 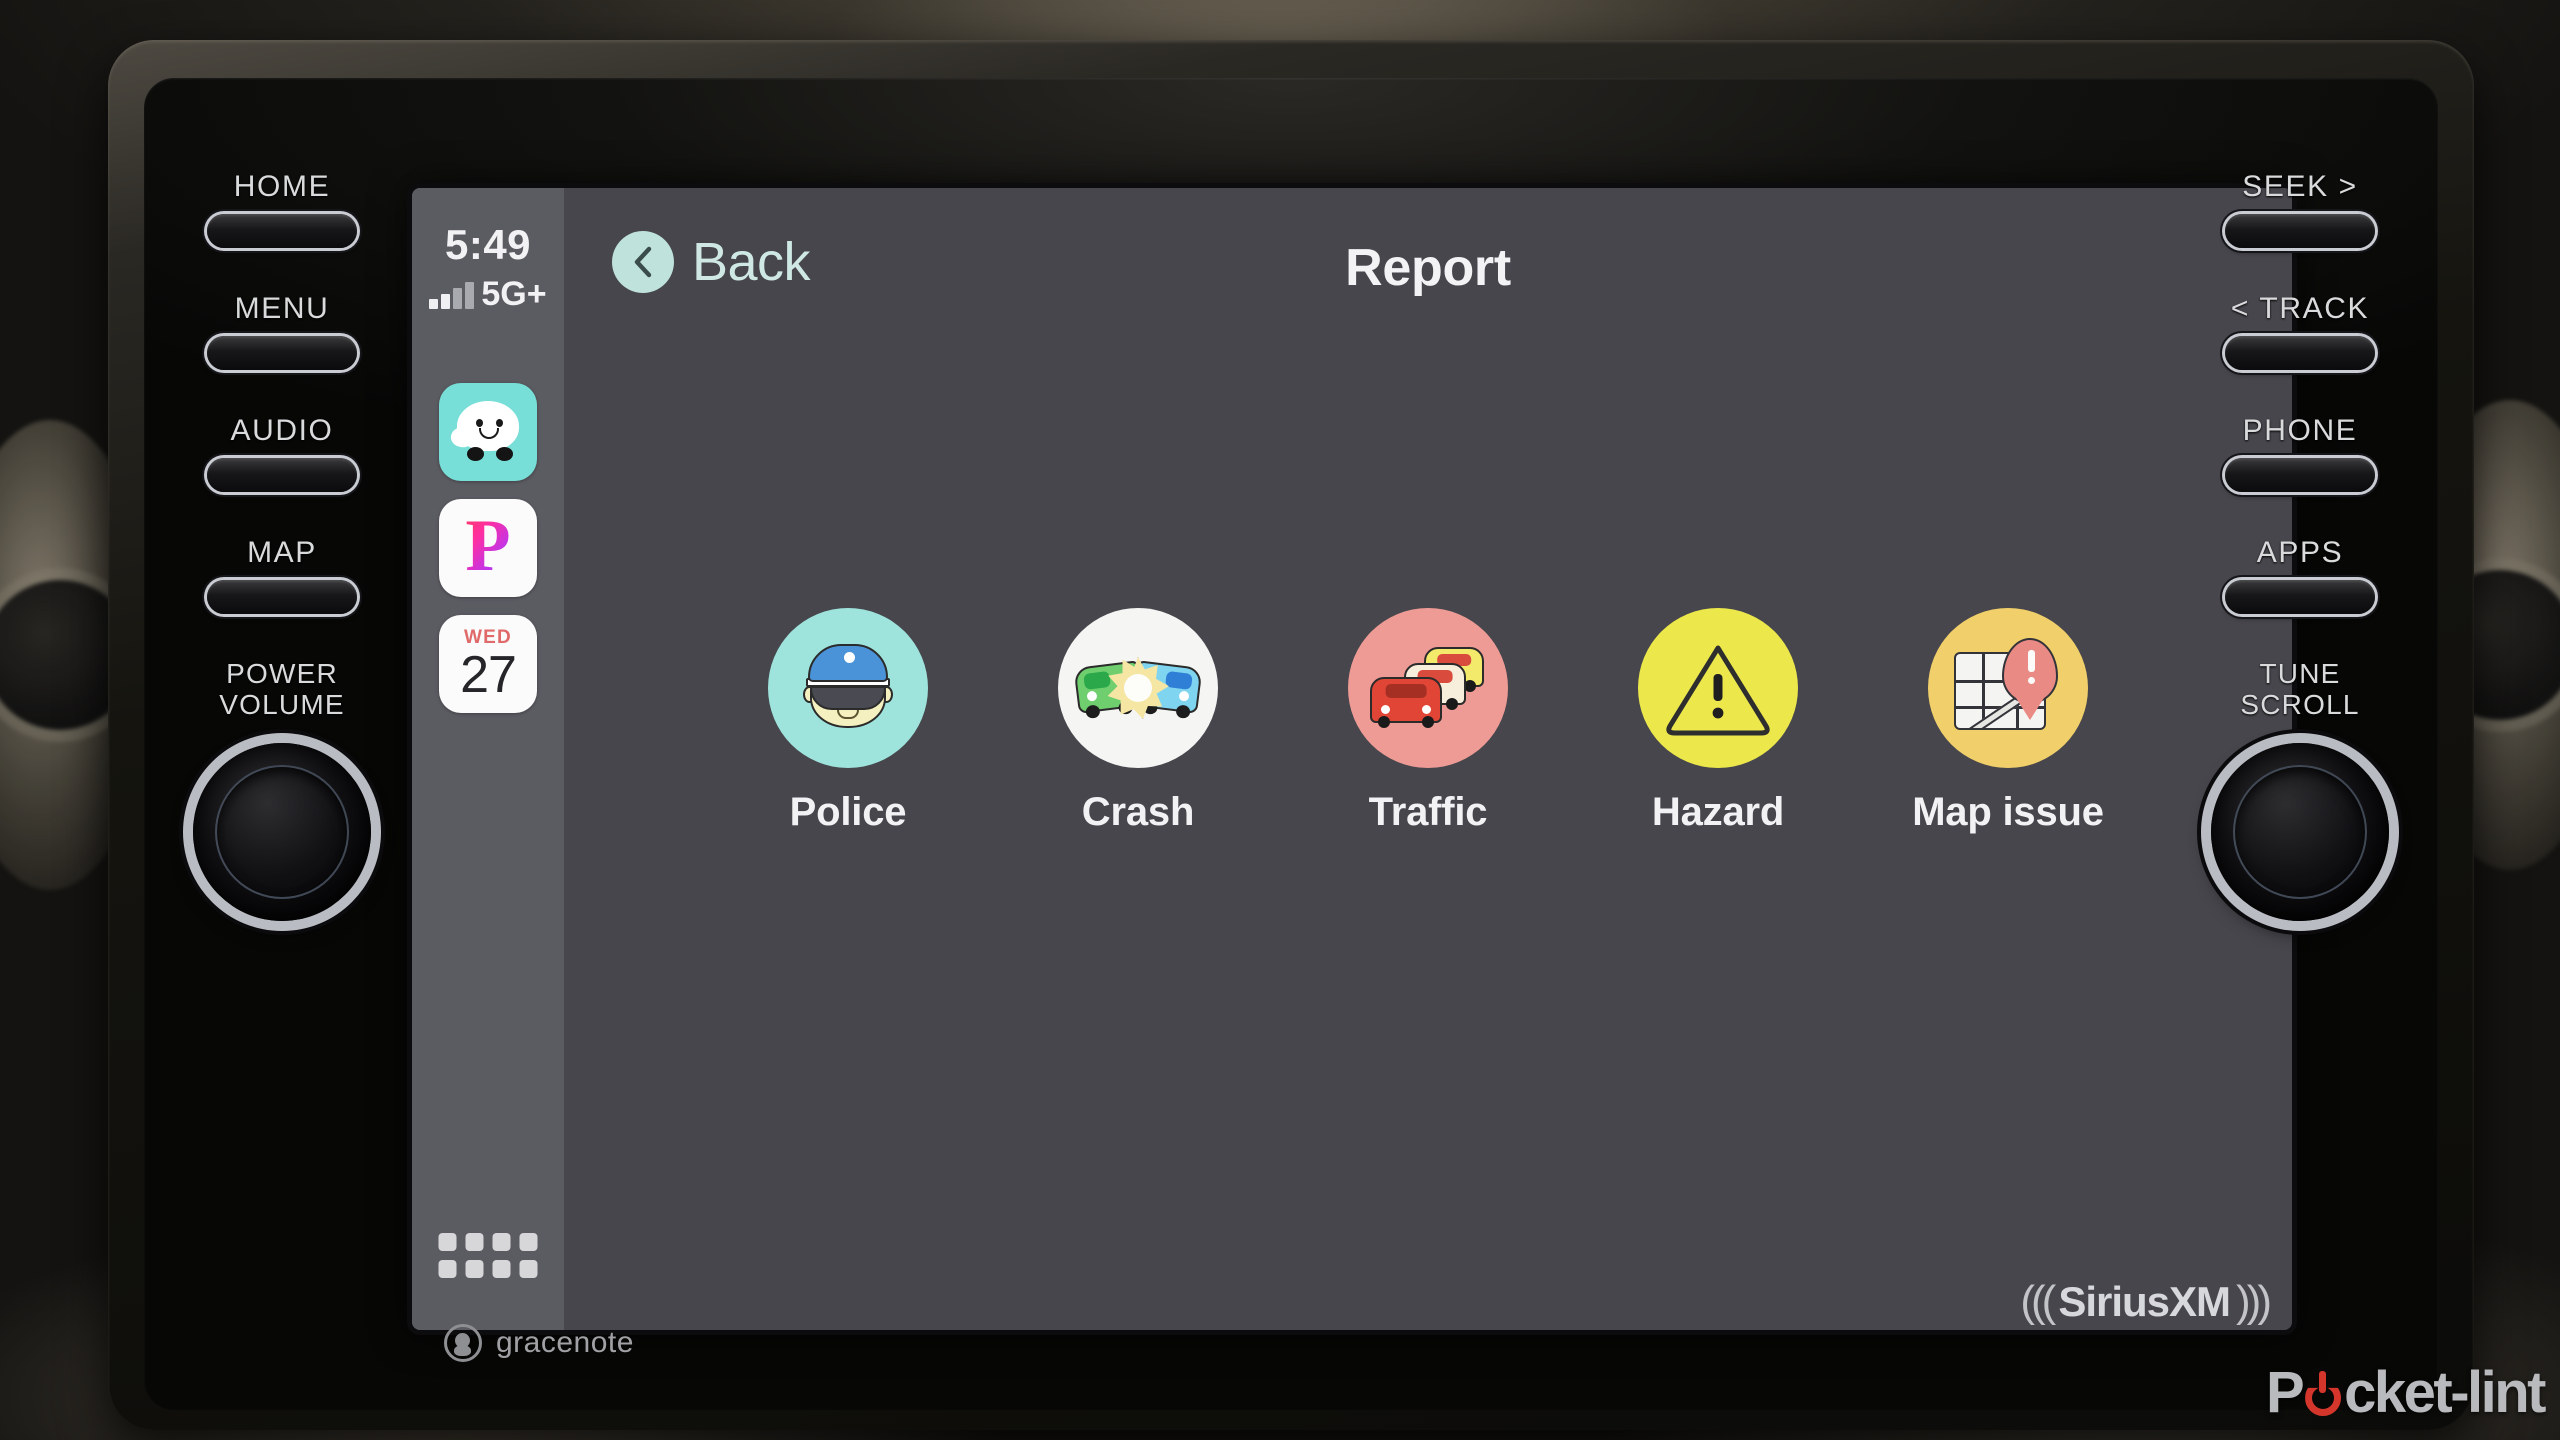 What do you see at coordinates (488, 674) in the screenshot?
I see `calendar-day-number: 27` at bounding box center [488, 674].